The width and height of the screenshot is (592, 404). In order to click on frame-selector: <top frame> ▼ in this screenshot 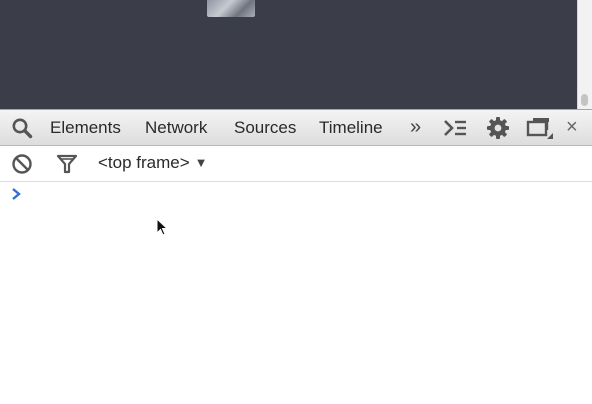, I will do `click(153, 163)`.